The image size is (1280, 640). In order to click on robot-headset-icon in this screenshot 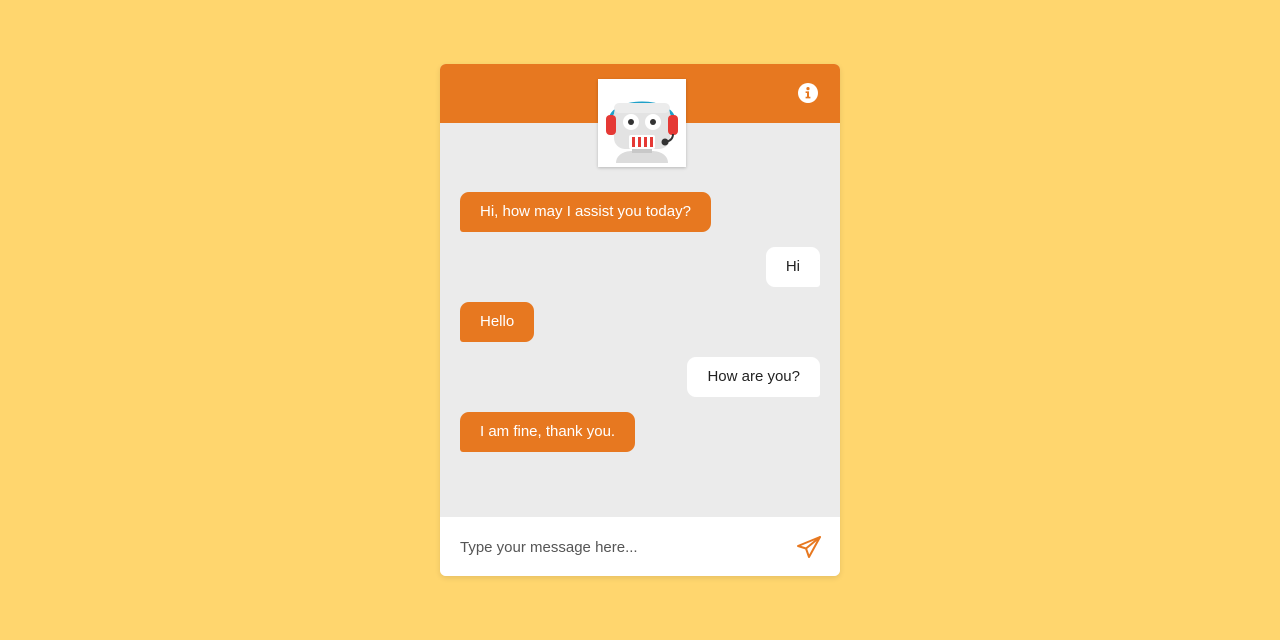, I will do `click(642, 132)`.